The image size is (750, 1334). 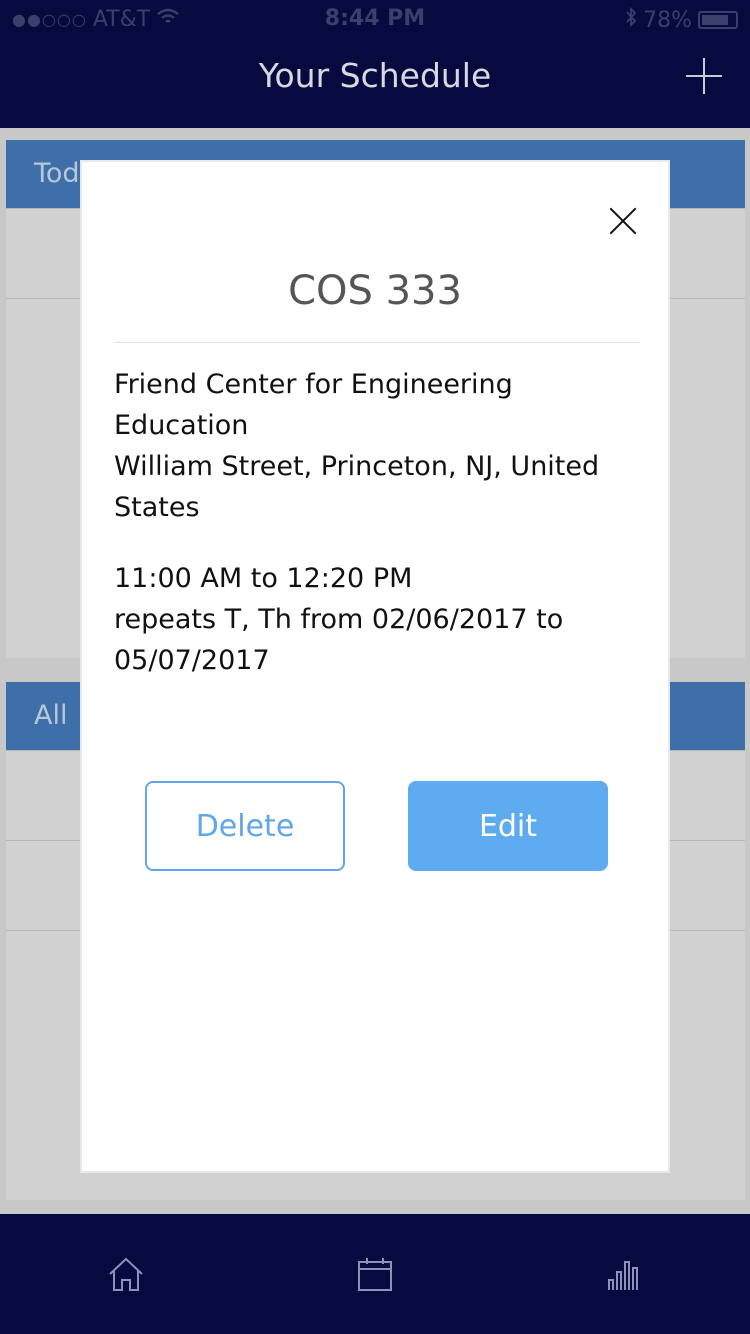 I want to click on home-icon, so click(x=126, y=1274).